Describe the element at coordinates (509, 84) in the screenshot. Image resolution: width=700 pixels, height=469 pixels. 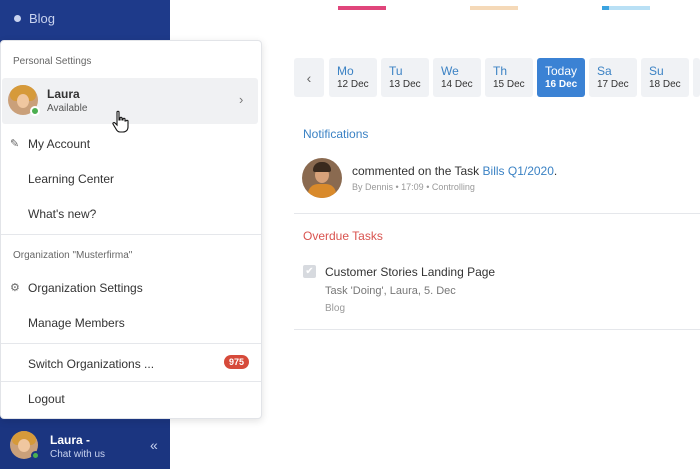
I see `day-date: 15 Dec` at that location.